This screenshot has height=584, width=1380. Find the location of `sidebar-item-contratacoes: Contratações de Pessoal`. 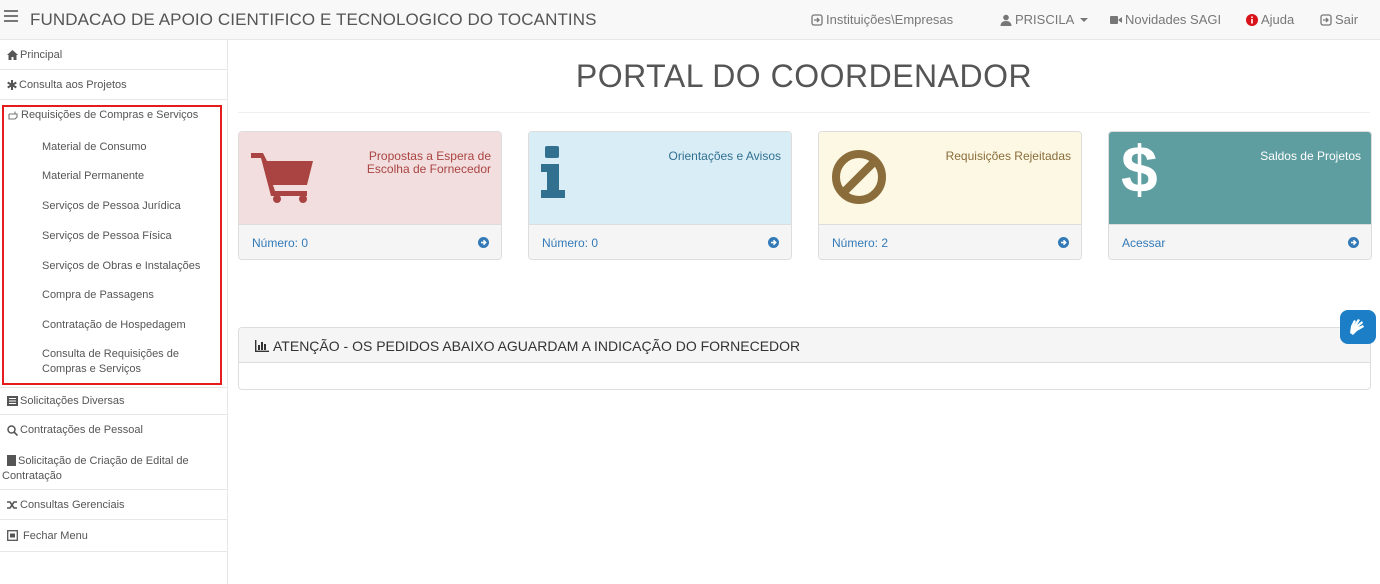

sidebar-item-contratacoes: Contratações de Pessoal is located at coordinates (113, 430).